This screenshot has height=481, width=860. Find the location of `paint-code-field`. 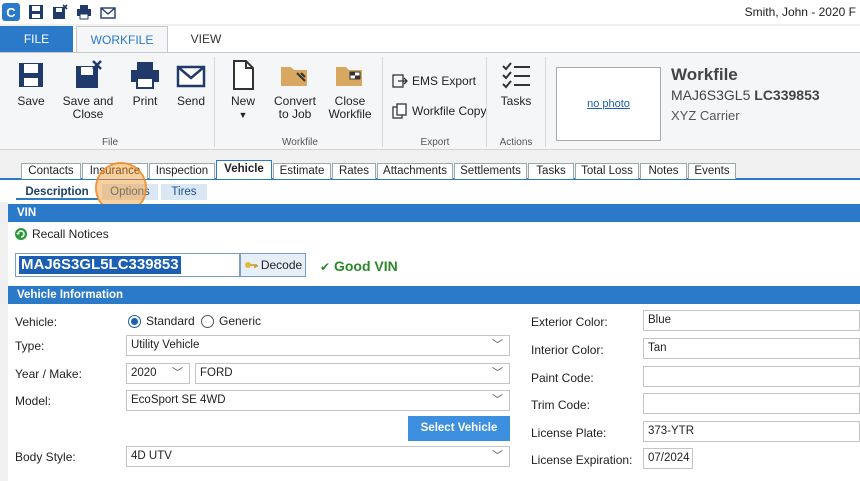

paint-code-field is located at coordinates (751, 376).